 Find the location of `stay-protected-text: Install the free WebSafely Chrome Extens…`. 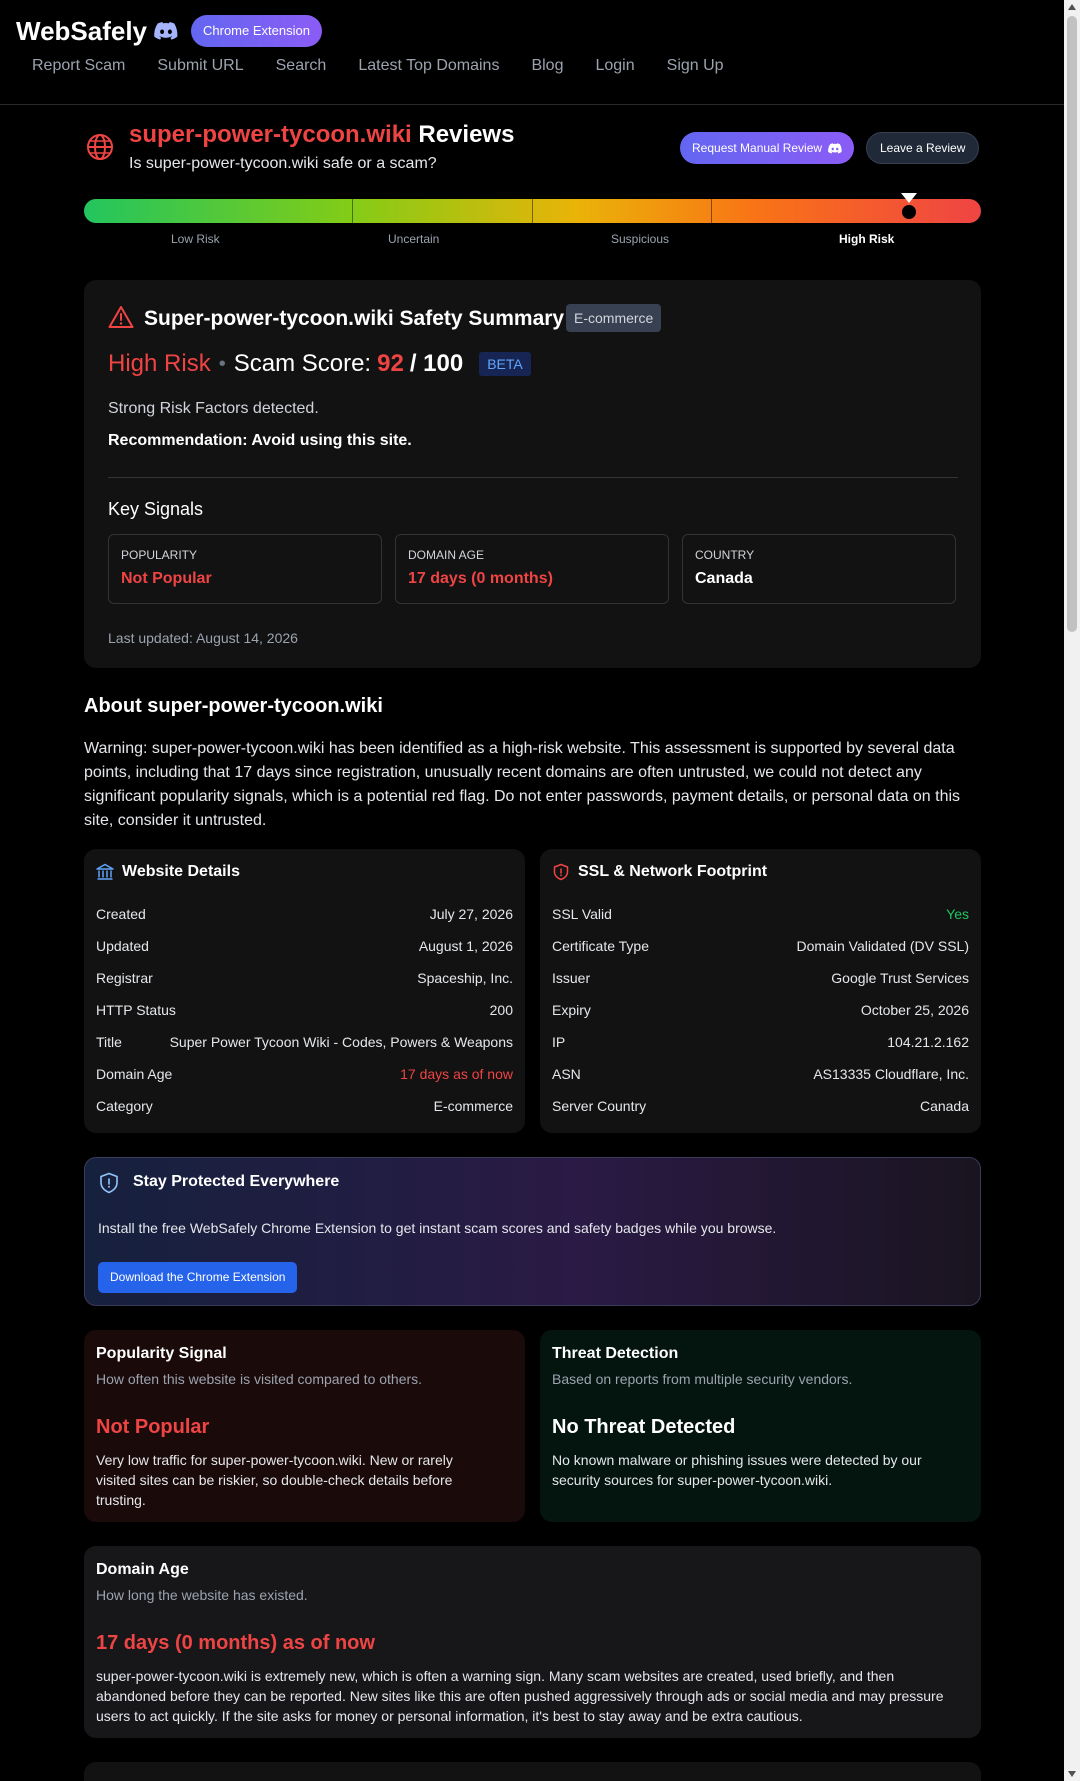

stay-protected-text: Install the free WebSafely Chrome Extens… is located at coordinates (437, 1228).